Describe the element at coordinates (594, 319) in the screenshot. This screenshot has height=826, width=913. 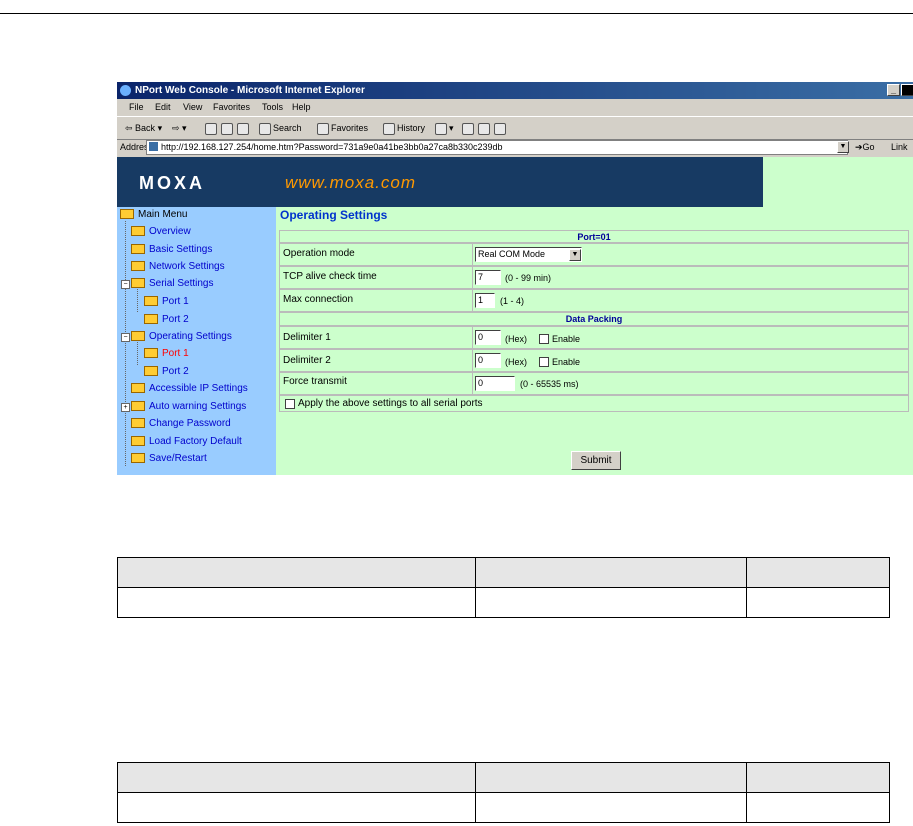
I see `data-packing-header: Data Packing` at that location.